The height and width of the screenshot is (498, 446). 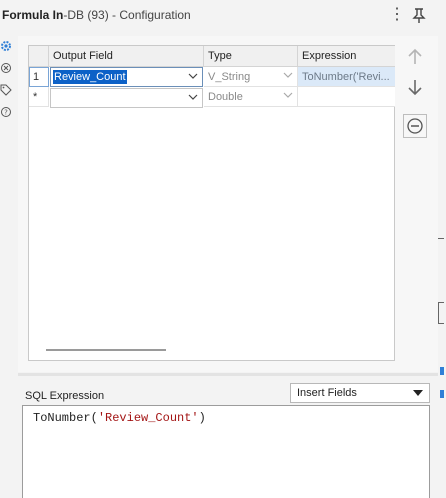 I want to click on insert-fields-label: Insert Fields, so click(x=327, y=393).